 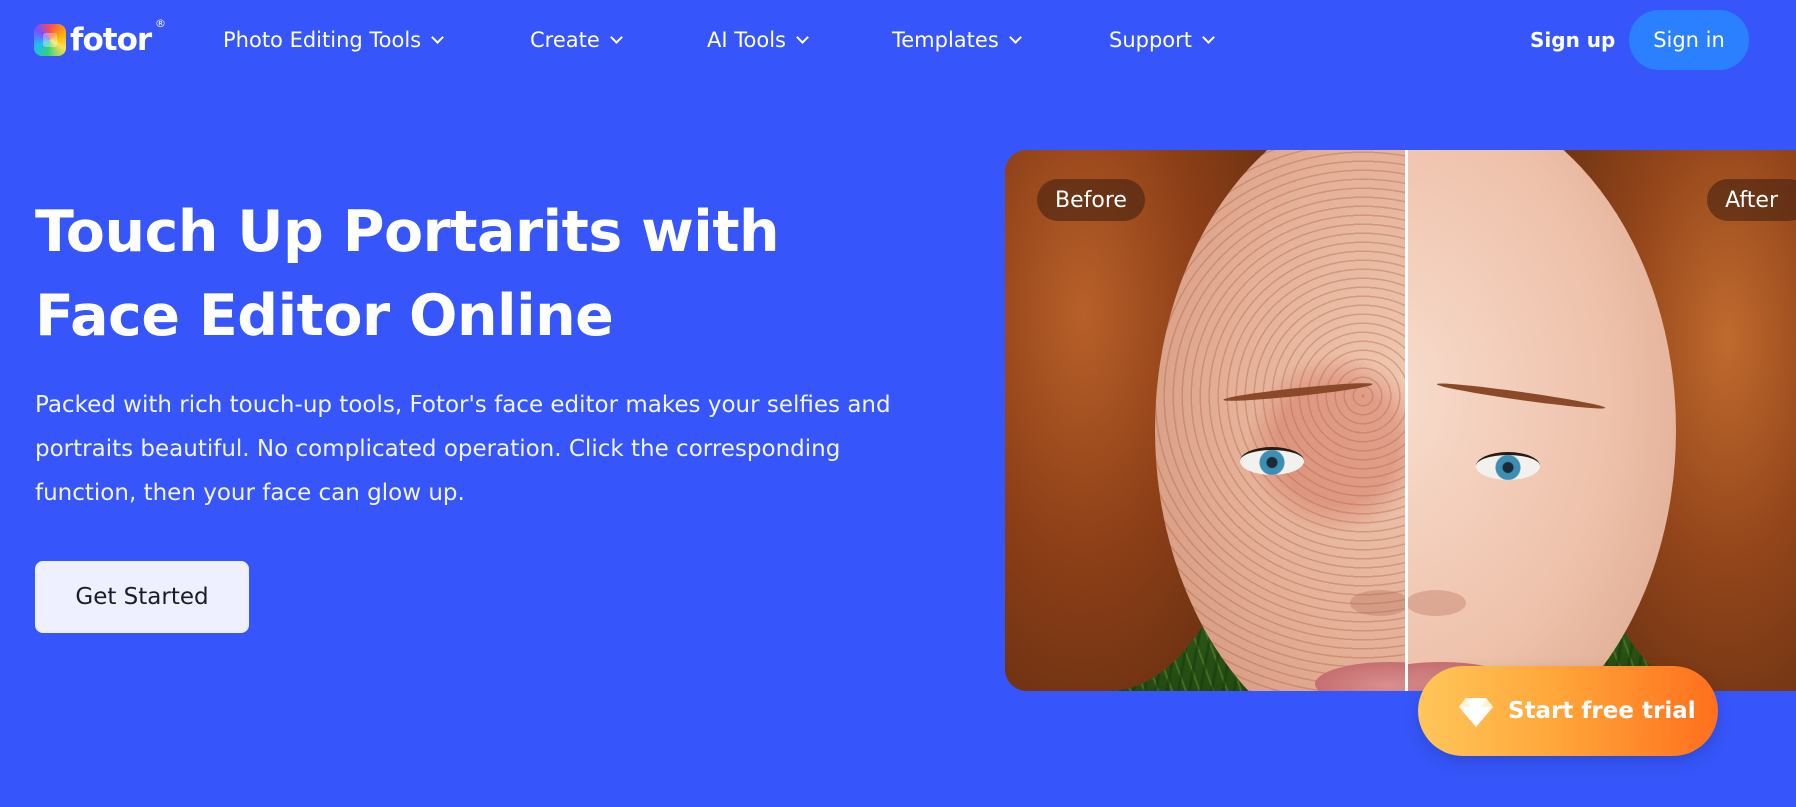 I want to click on comparison-slider-handle, so click(x=1406, y=420).